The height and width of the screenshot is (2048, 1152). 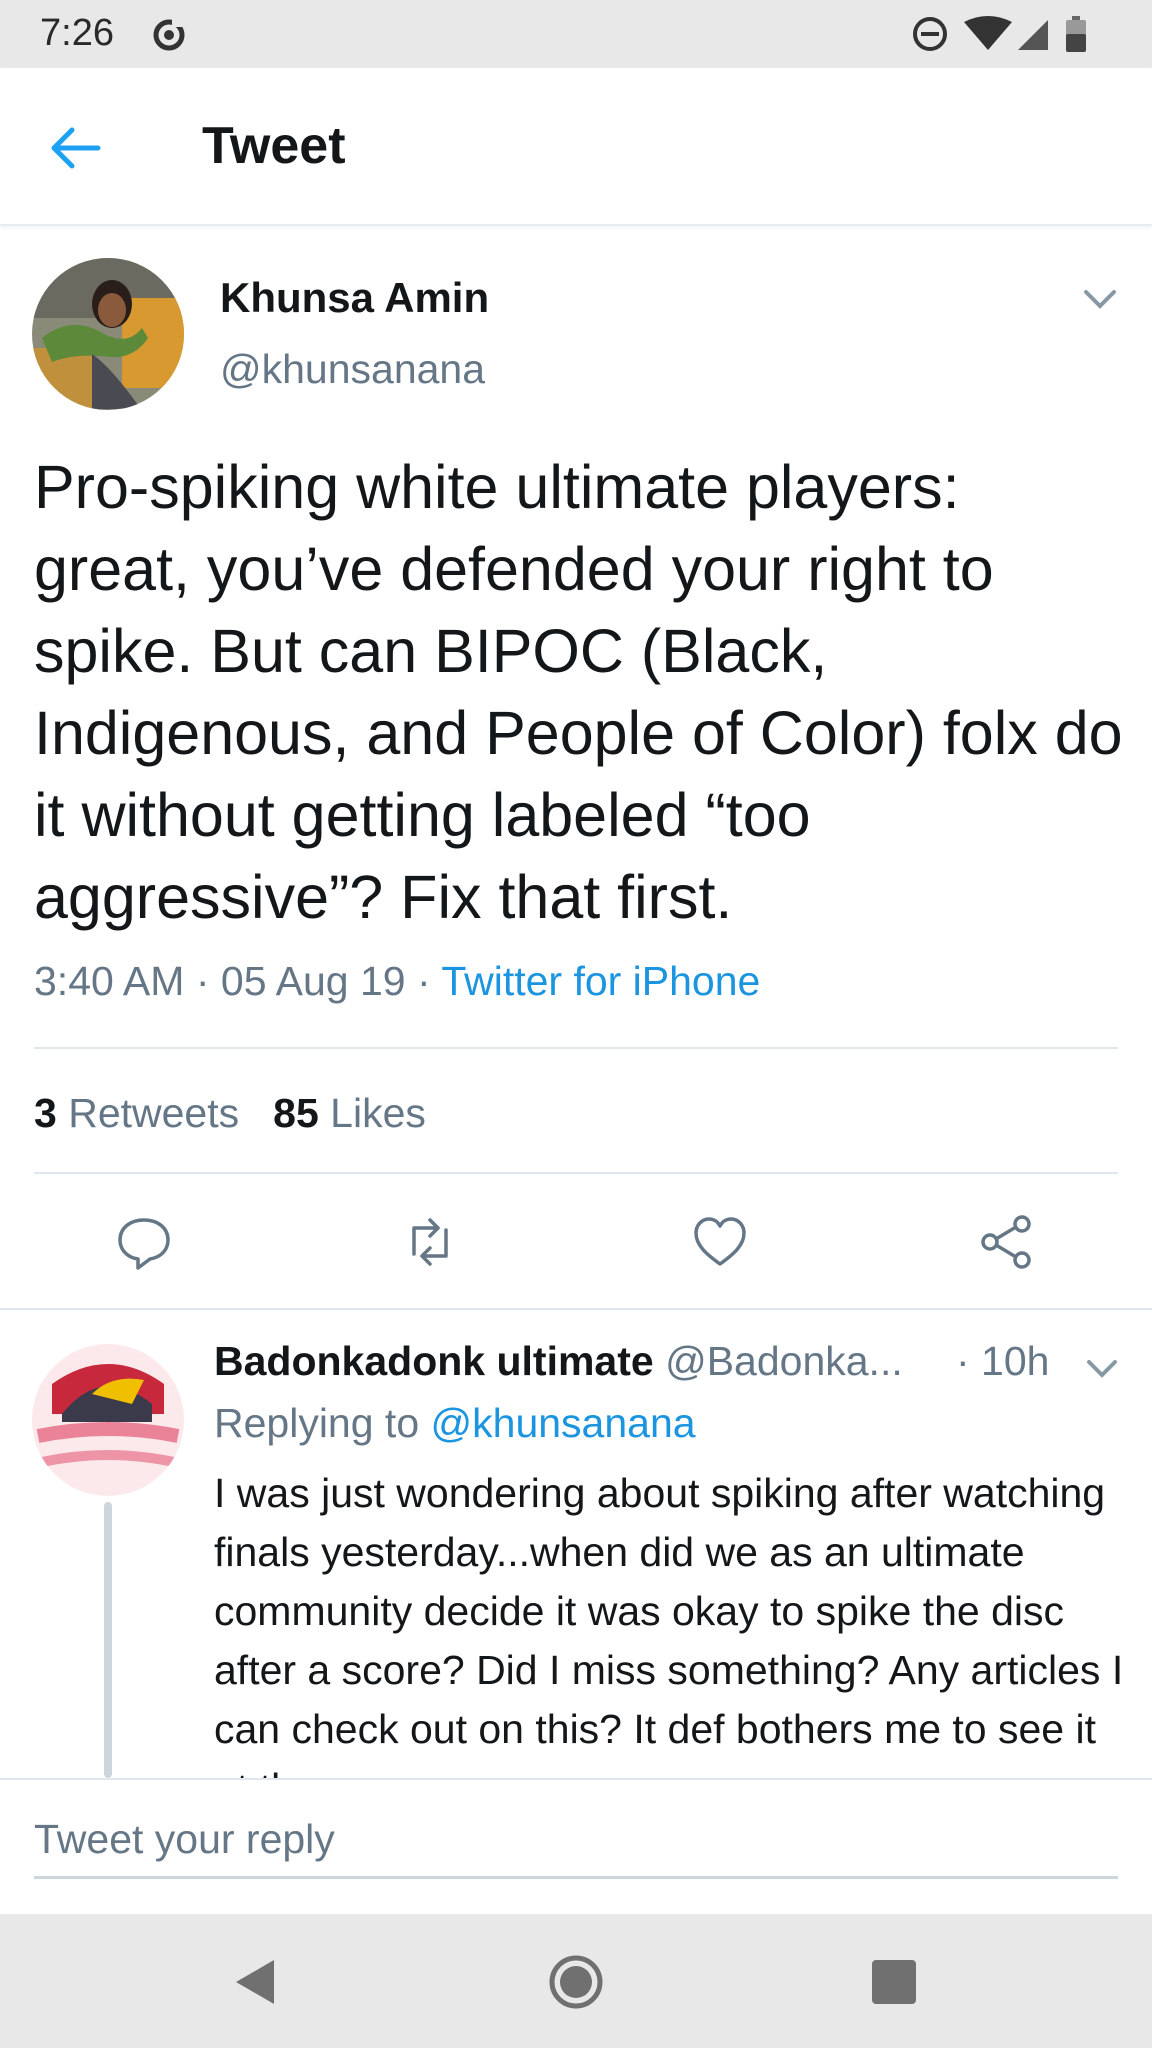 What do you see at coordinates (169, 35) in the screenshot?
I see `sync-icon` at bounding box center [169, 35].